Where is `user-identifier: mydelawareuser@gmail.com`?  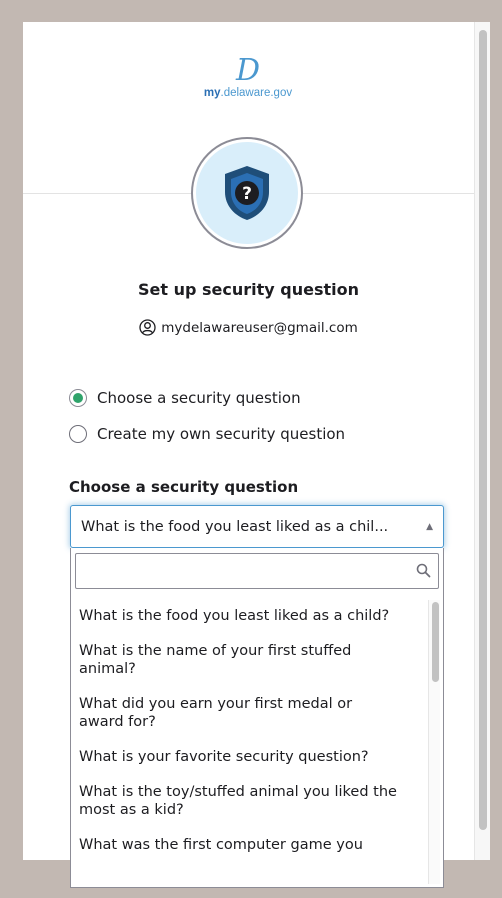 user-identifier: mydelawareuser@gmail.com is located at coordinates (248, 327).